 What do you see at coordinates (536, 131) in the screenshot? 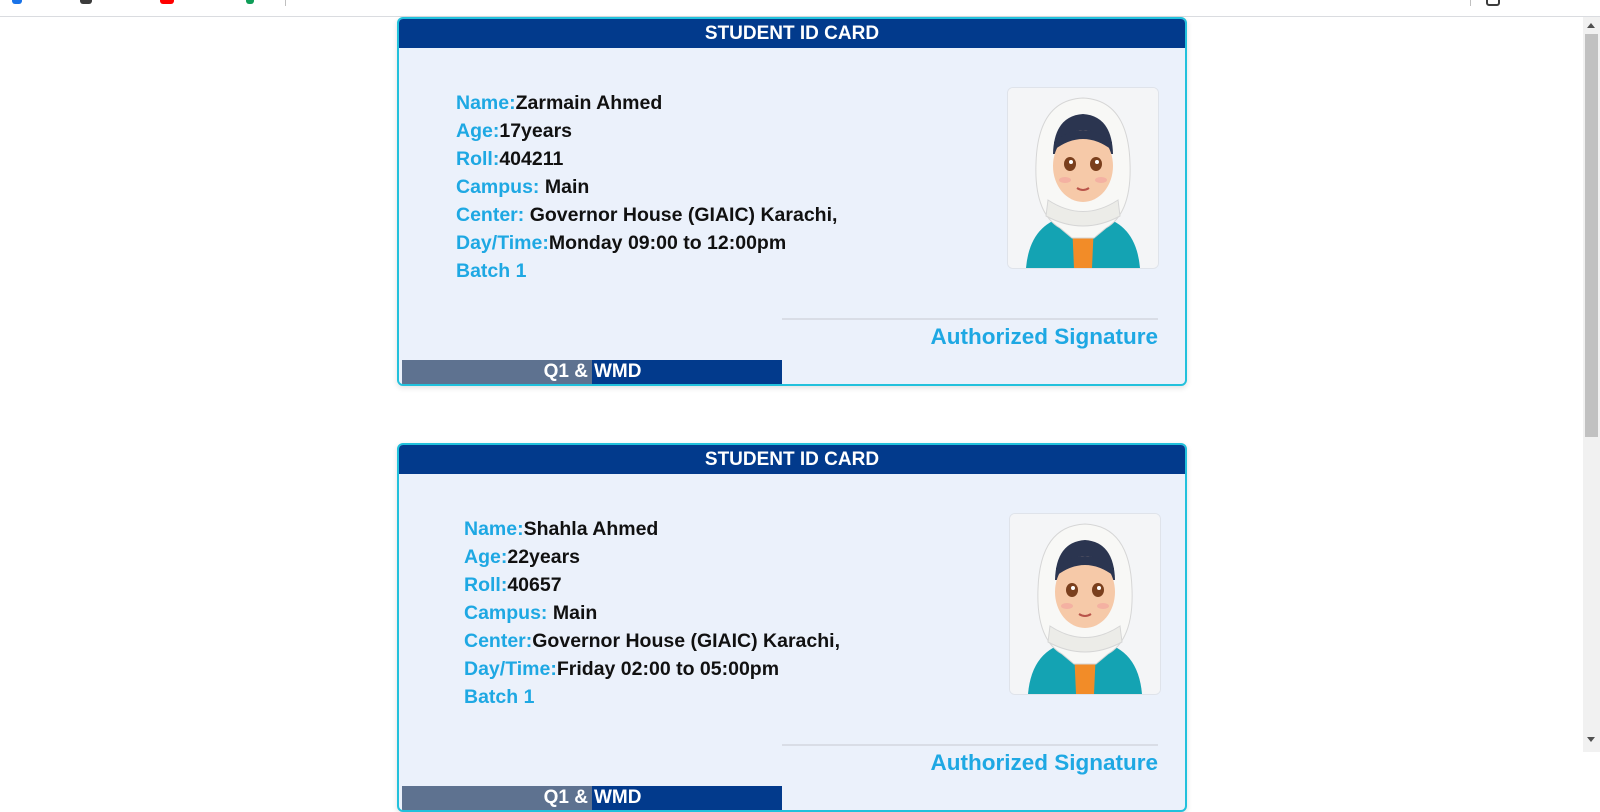
I see `field-value: 17years` at bounding box center [536, 131].